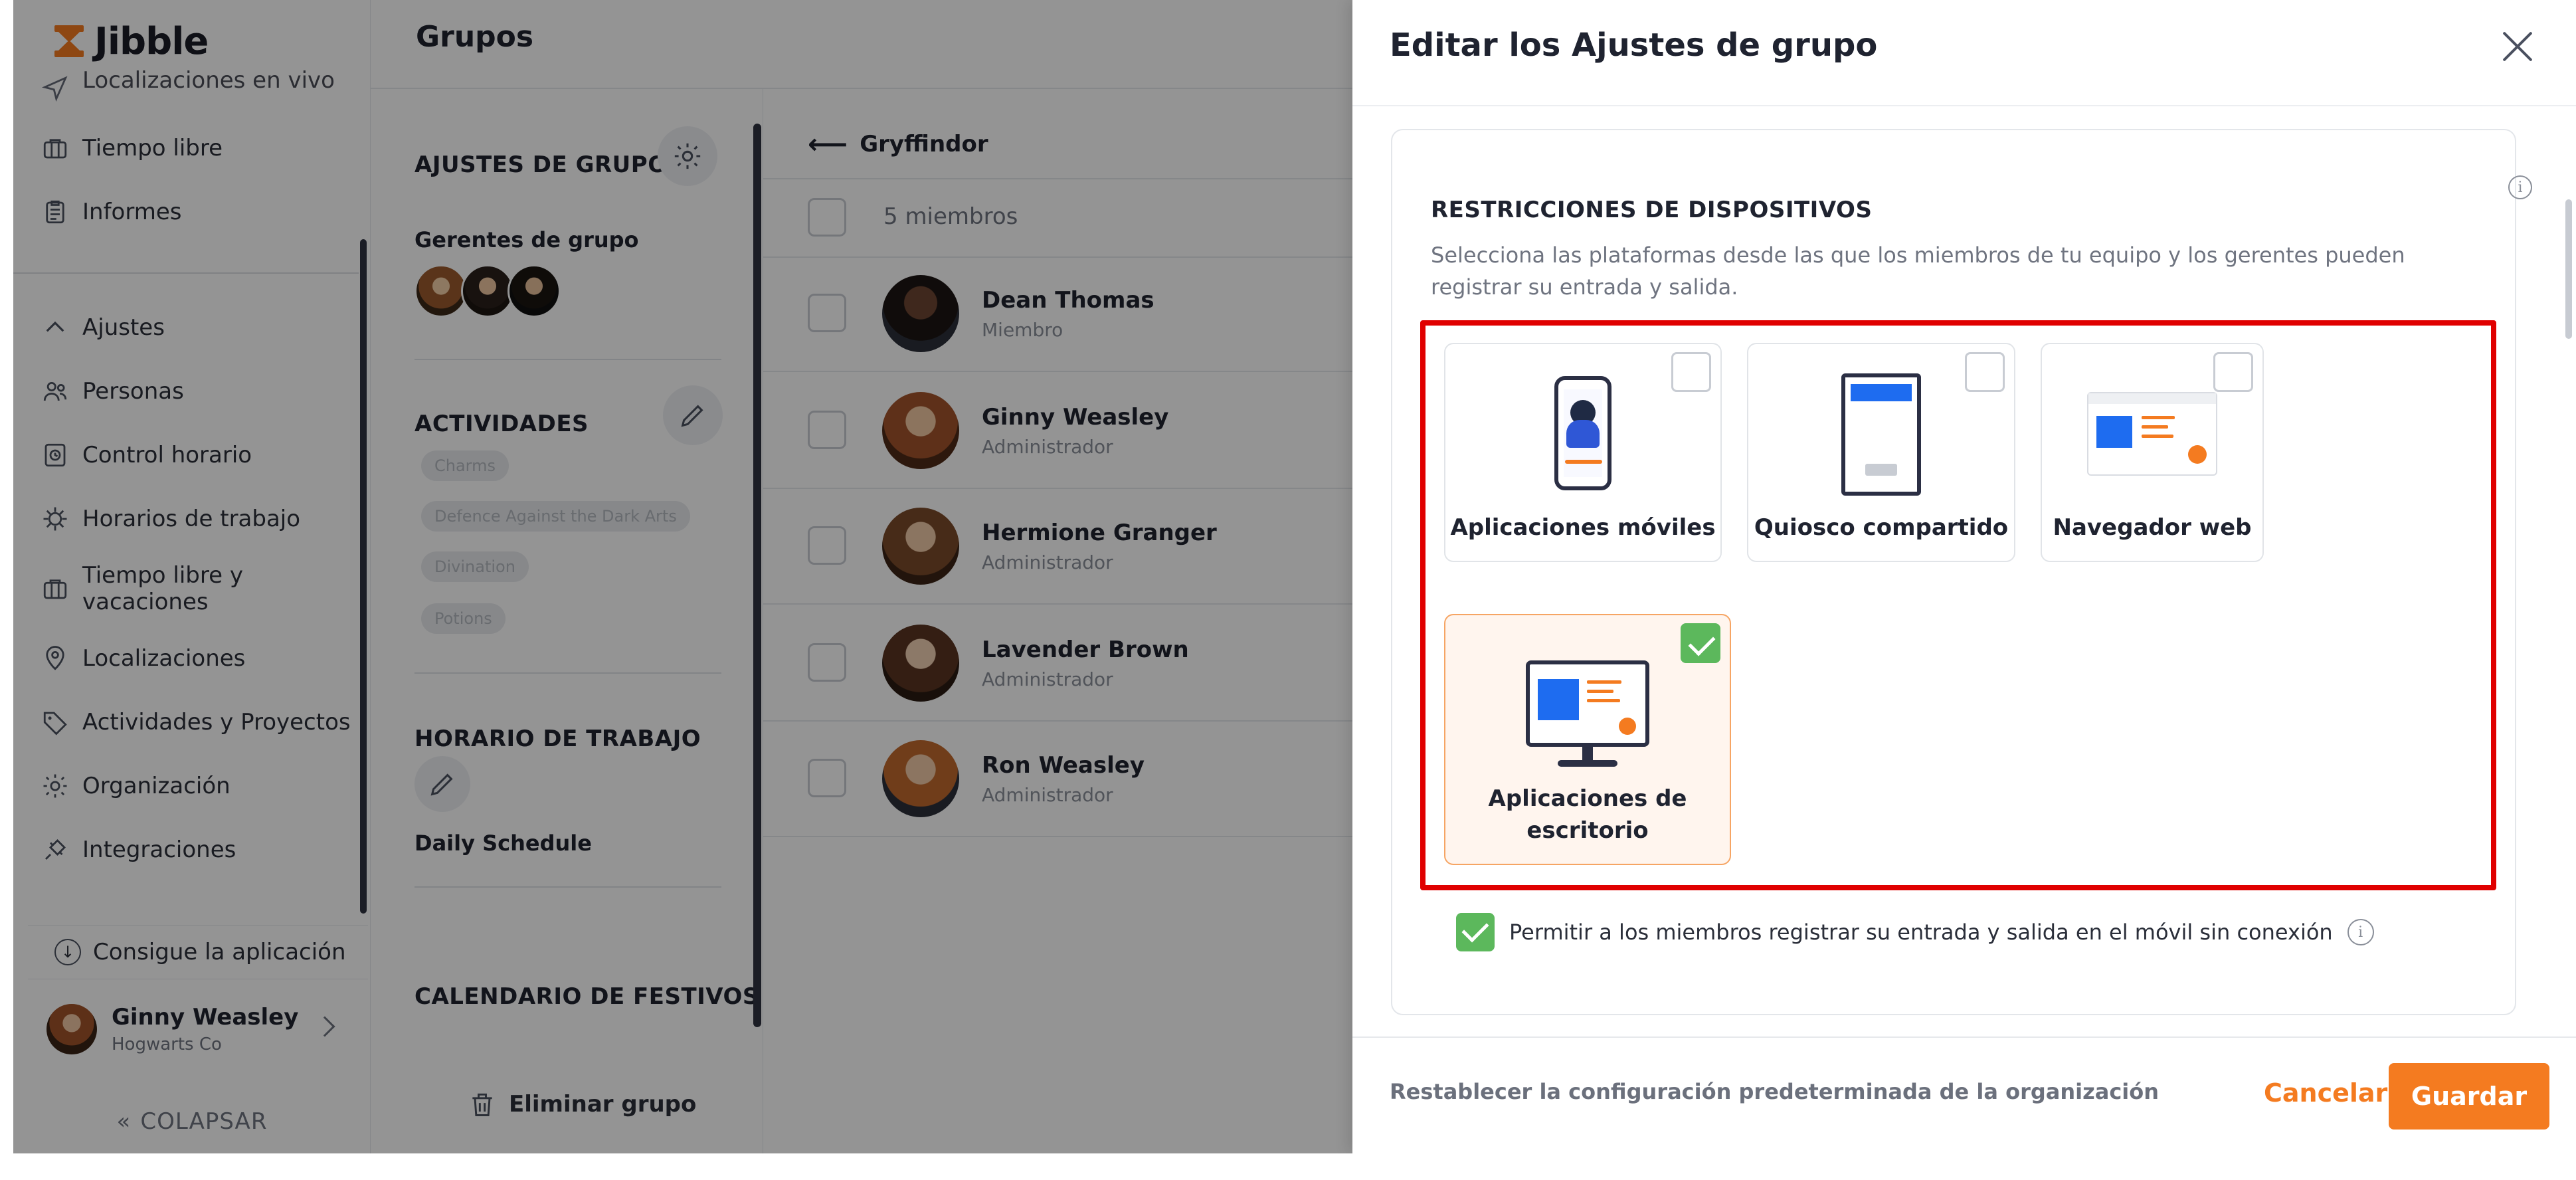  I want to click on close-icon, so click(2517, 46).